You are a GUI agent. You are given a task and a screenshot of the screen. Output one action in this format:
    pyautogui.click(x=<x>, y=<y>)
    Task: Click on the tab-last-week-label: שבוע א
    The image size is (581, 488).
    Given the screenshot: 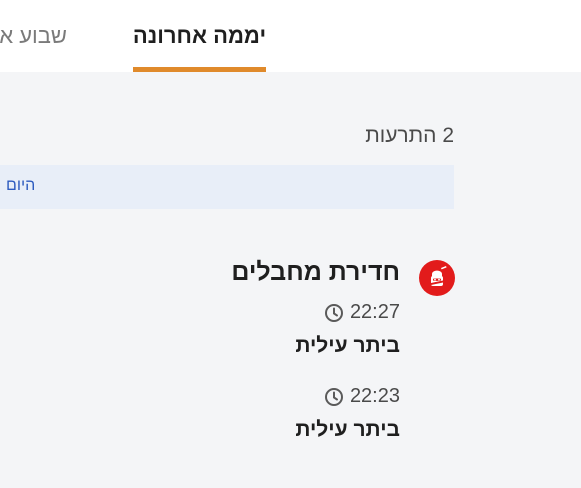 What is the action you would take?
    pyautogui.click(x=33, y=35)
    